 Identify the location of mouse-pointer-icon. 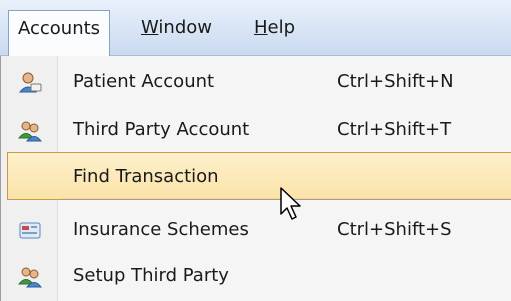
(290, 203).